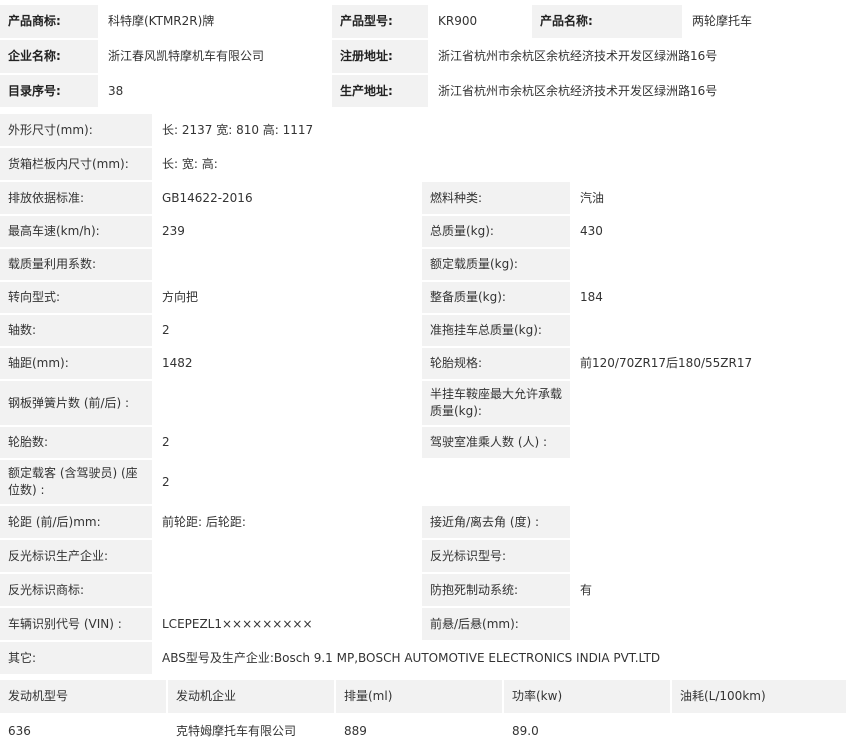 This screenshot has height=752, width=846. Describe the element at coordinates (287, 403) in the screenshot. I see `spring-value` at that location.